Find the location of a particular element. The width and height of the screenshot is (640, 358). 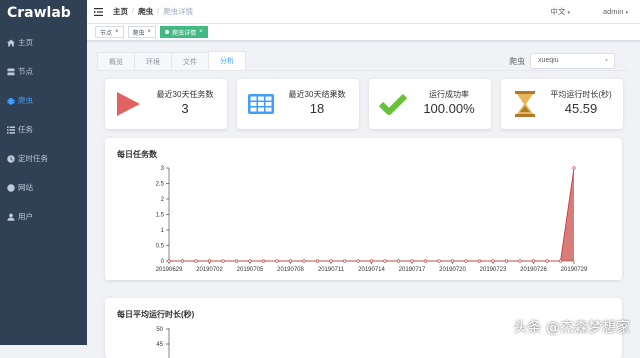

sidebar-item-6: 用户 is located at coordinates (43, 216).